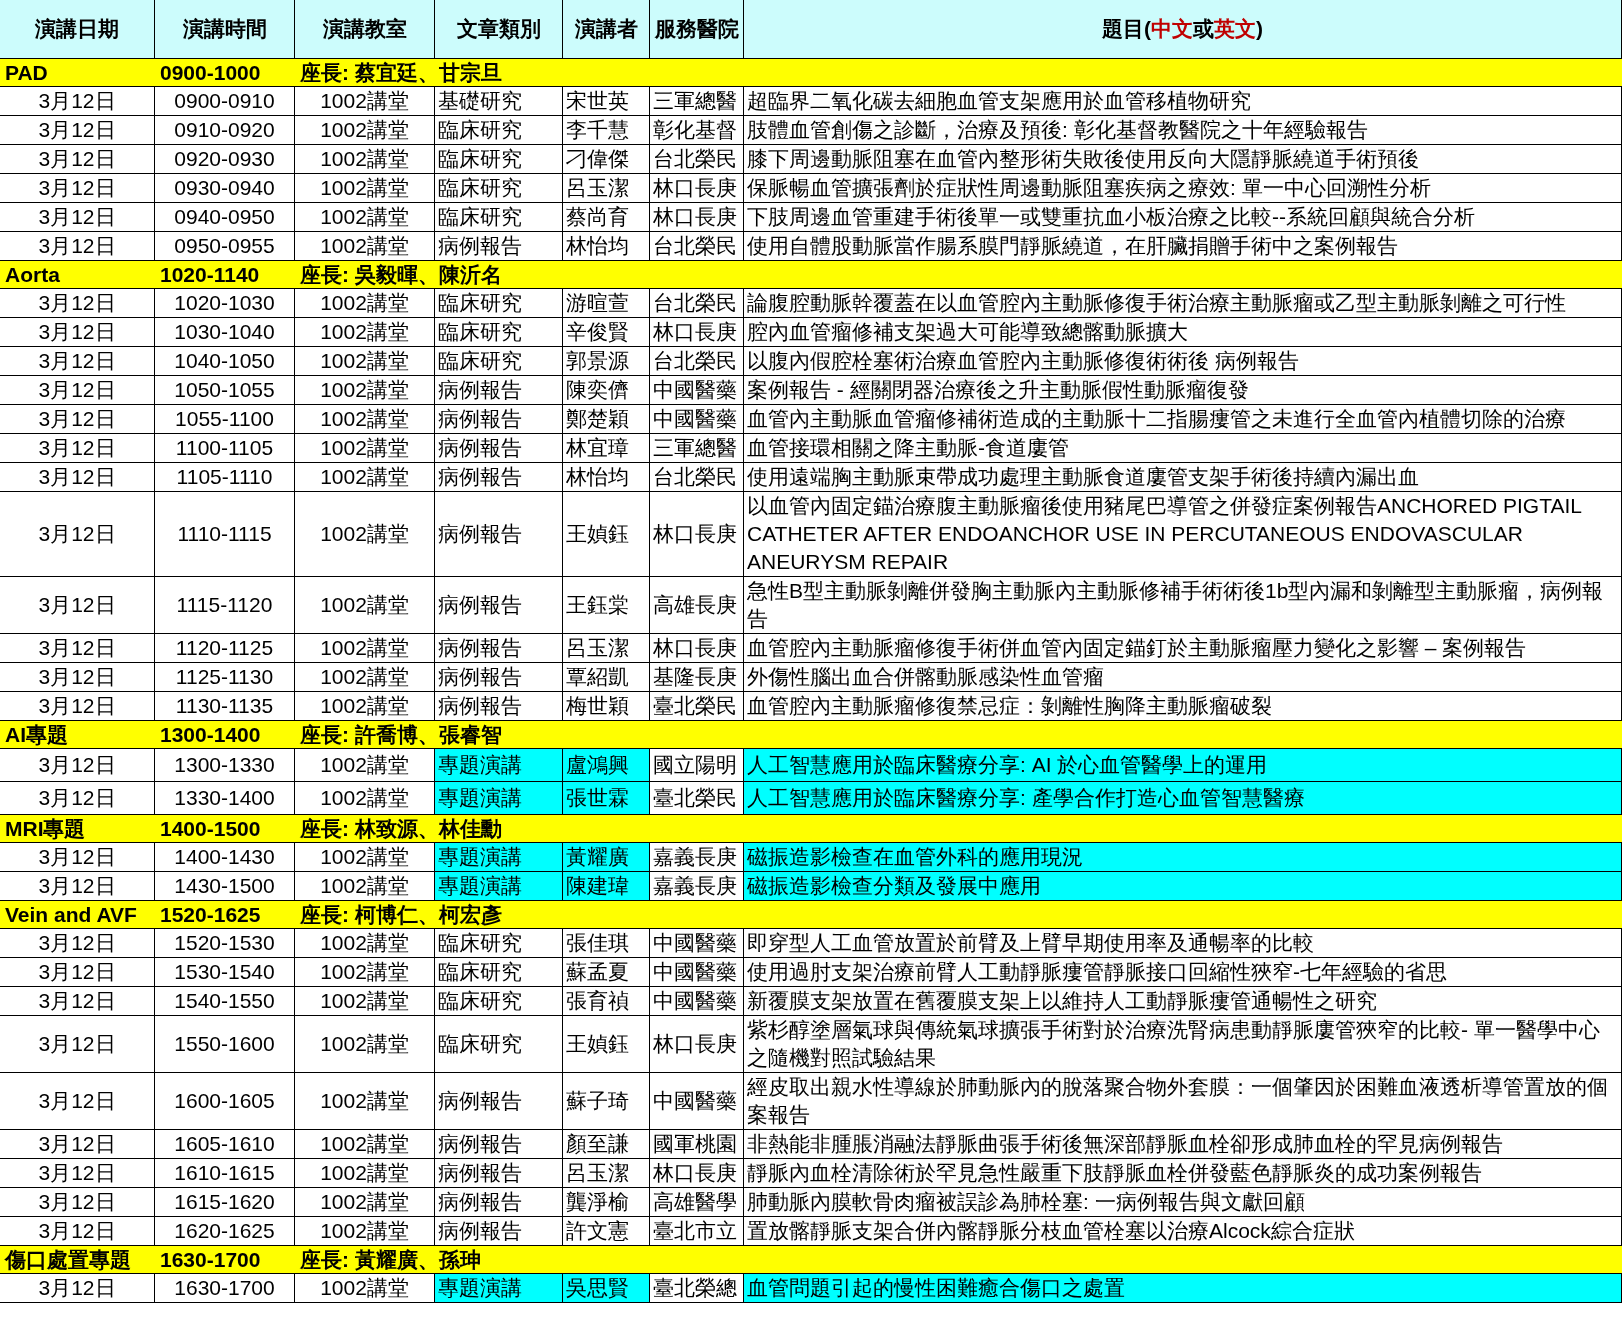 The height and width of the screenshot is (1321, 1622). What do you see at coordinates (499, 29) in the screenshot?
I see `column-header: 文章類別` at bounding box center [499, 29].